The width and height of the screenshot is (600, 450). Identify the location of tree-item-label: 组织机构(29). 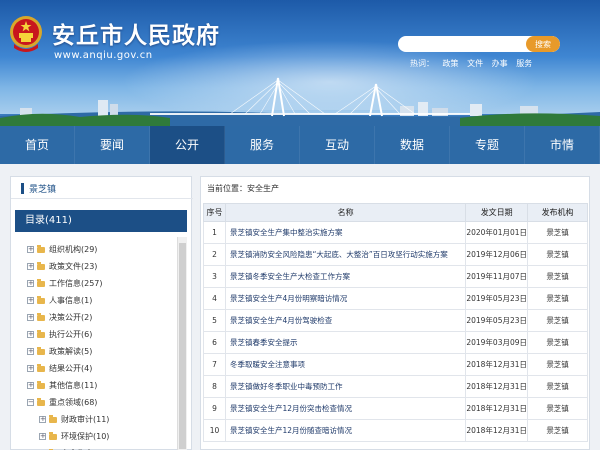
(73, 249).